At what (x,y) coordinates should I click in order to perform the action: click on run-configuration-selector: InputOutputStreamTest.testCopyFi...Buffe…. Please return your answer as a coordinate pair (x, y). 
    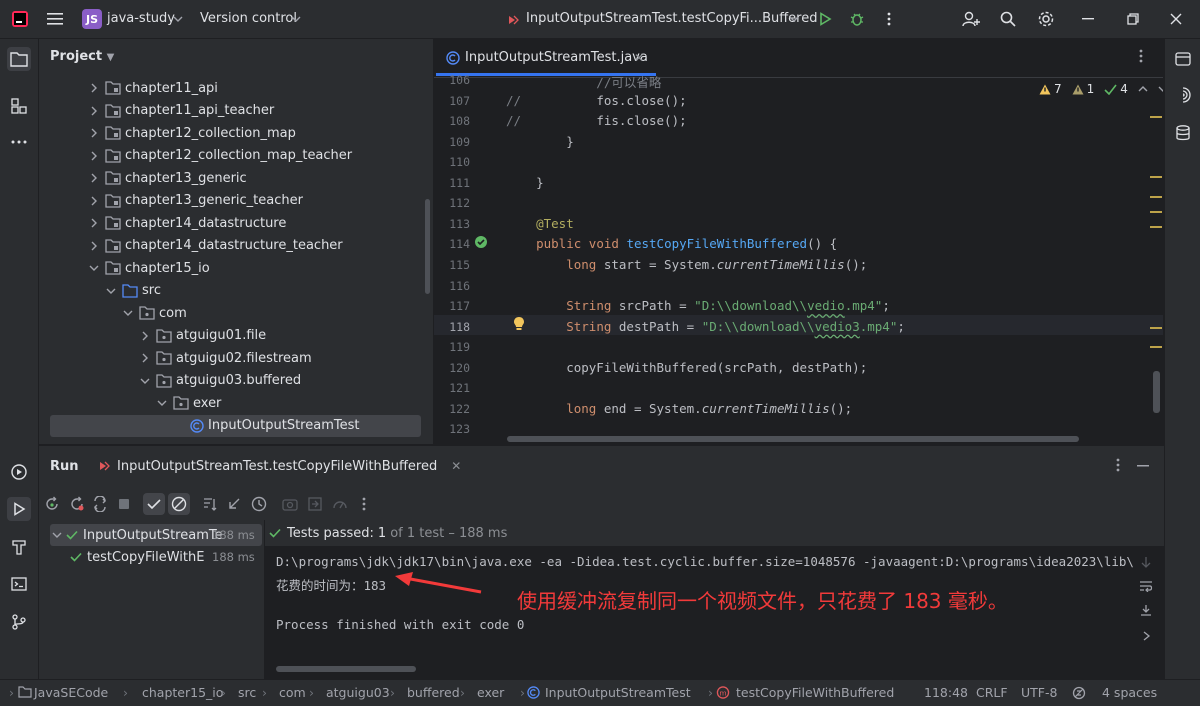
    Looking at the image, I should click on (672, 18).